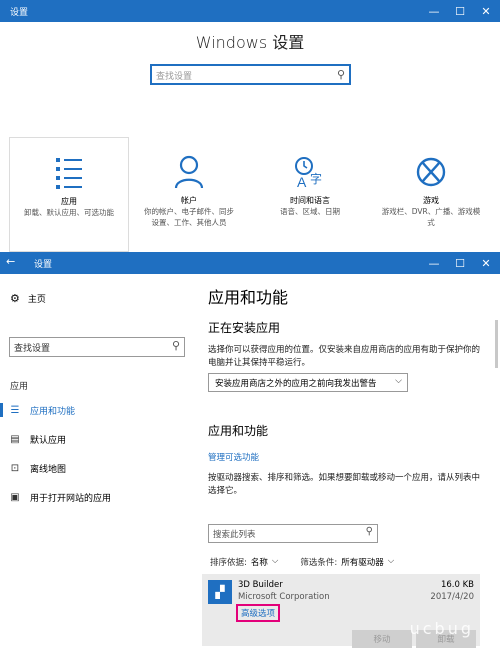  What do you see at coordinates (441, 628) in the screenshot?
I see `watermark: ucbug` at bounding box center [441, 628].